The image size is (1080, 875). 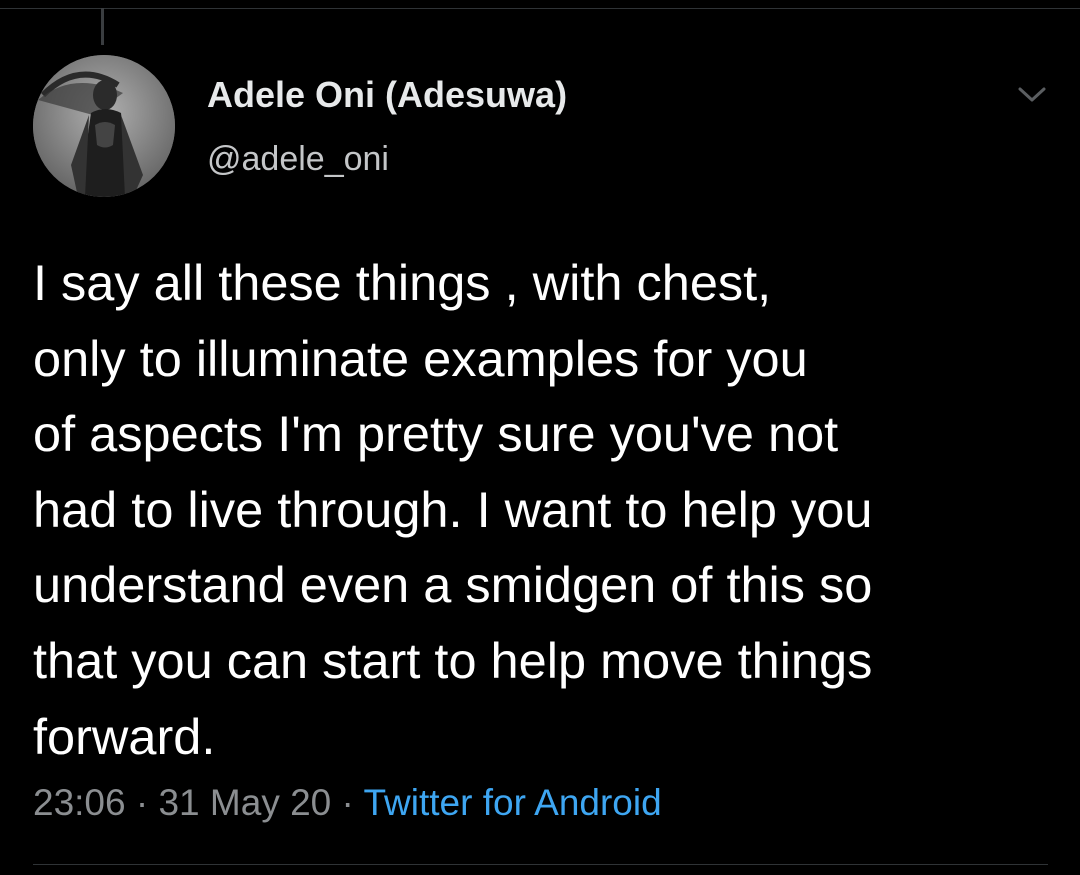 What do you see at coordinates (540, 8) in the screenshot?
I see `top-divider` at bounding box center [540, 8].